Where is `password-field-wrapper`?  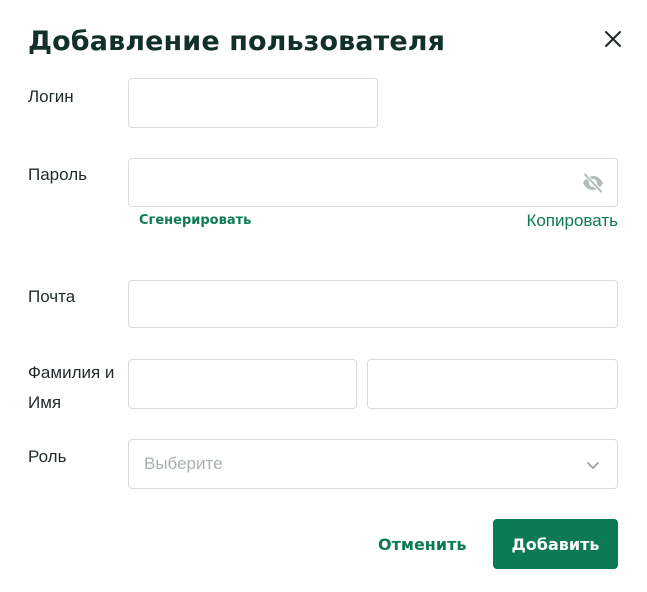
password-field-wrapper is located at coordinates (373, 182).